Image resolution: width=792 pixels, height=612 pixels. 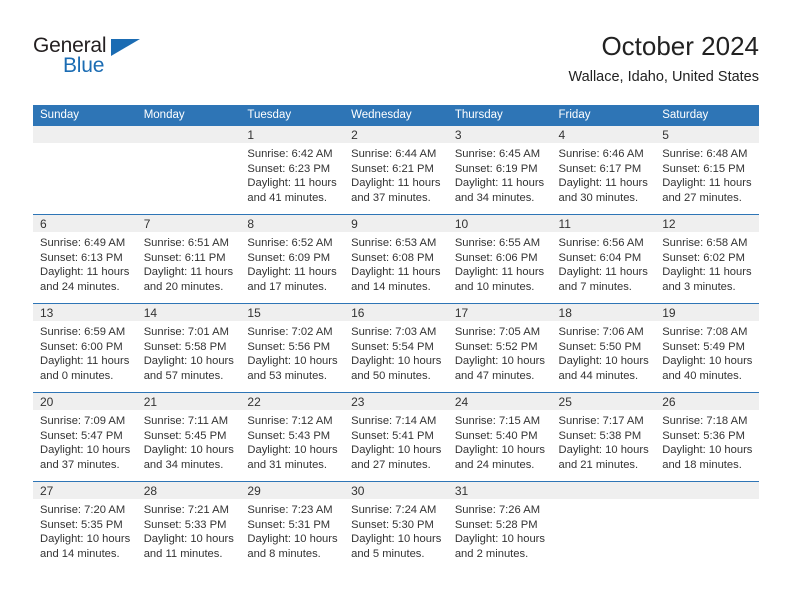 What do you see at coordinates (83, 510) in the screenshot?
I see `sunrise-text: Sunrise: 7:20 AM` at bounding box center [83, 510].